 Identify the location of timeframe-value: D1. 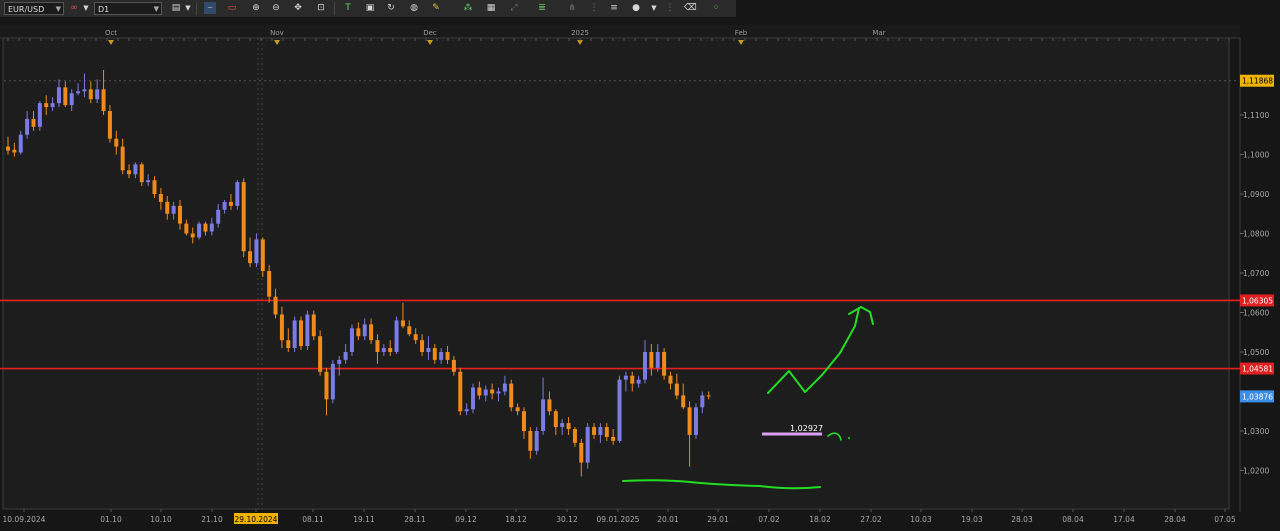
(104, 9).